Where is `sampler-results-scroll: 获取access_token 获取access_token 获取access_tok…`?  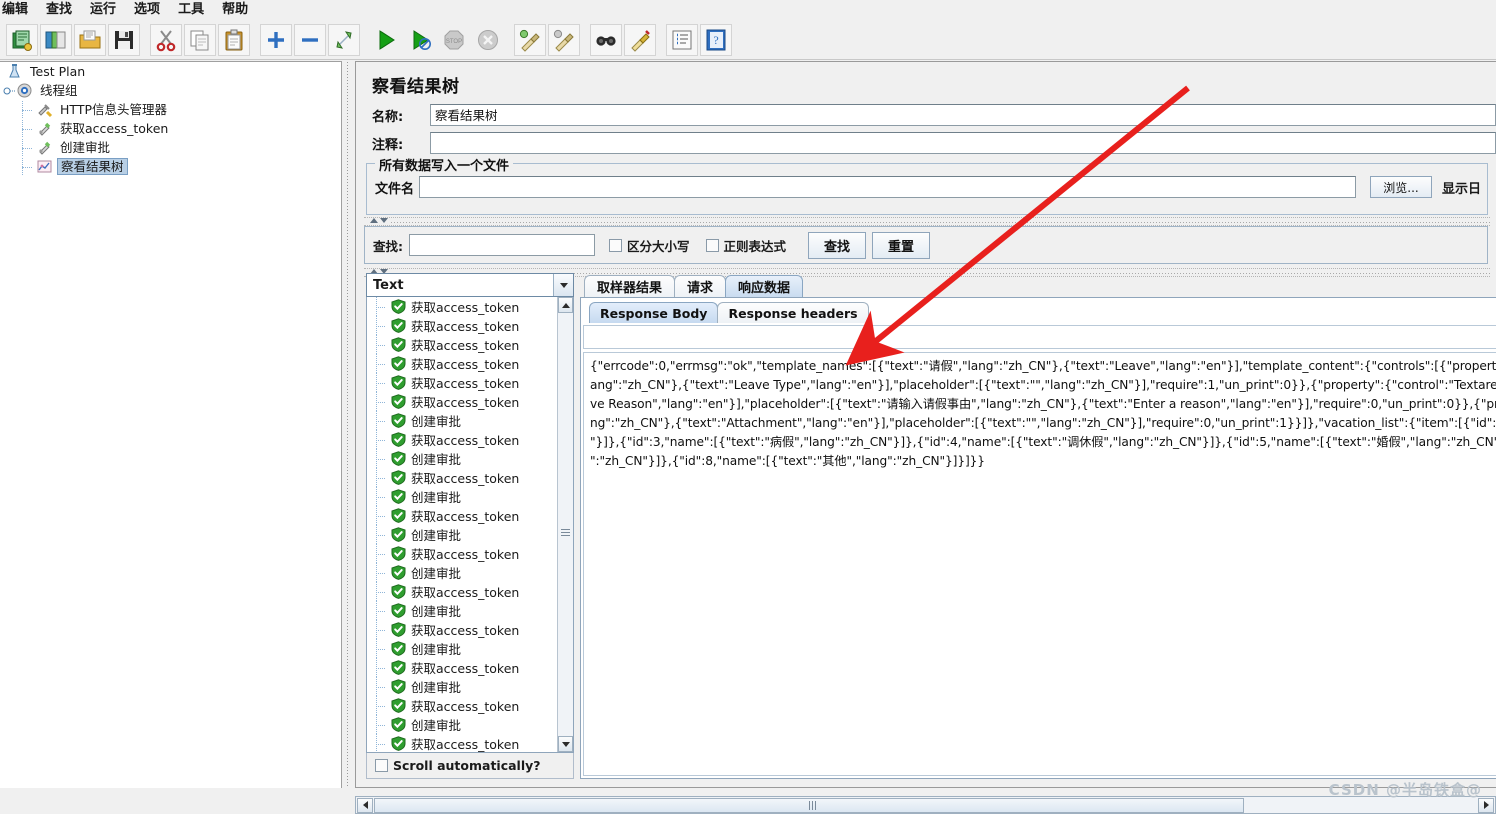
sampler-results-scroll: 获取access_token 获取access_token 获取access_tok… is located at coordinates (462, 524).